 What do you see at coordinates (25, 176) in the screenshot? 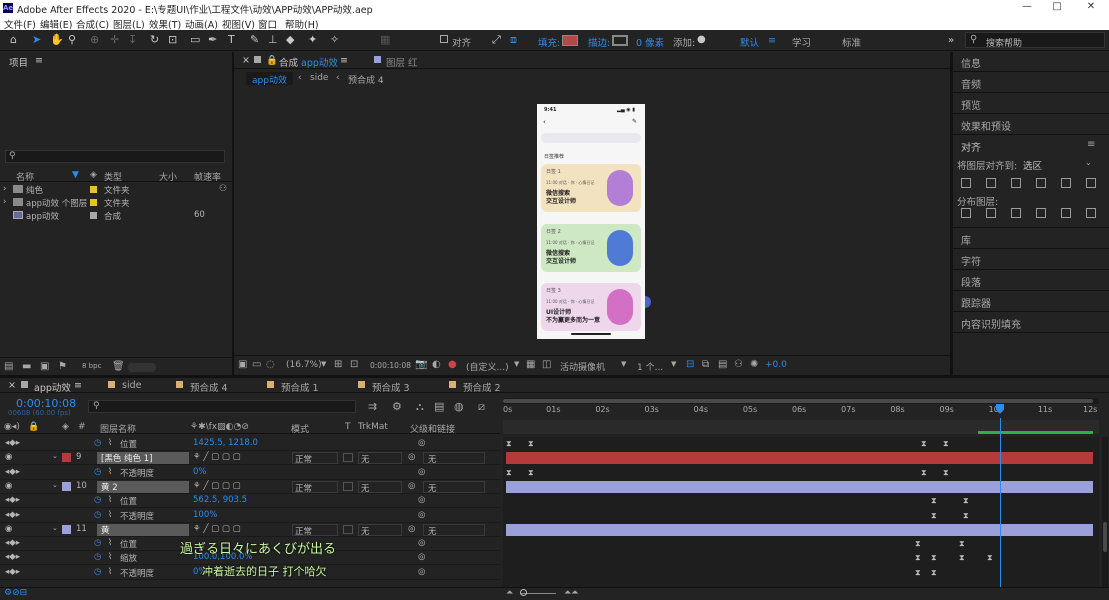
I see `col-name: 名称` at bounding box center [25, 176].